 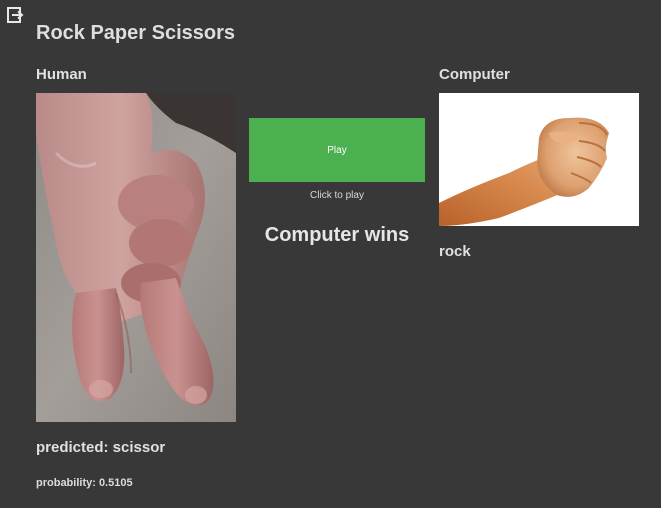 I want to click on computer-heading: Computer, so click(x=474, y=74).